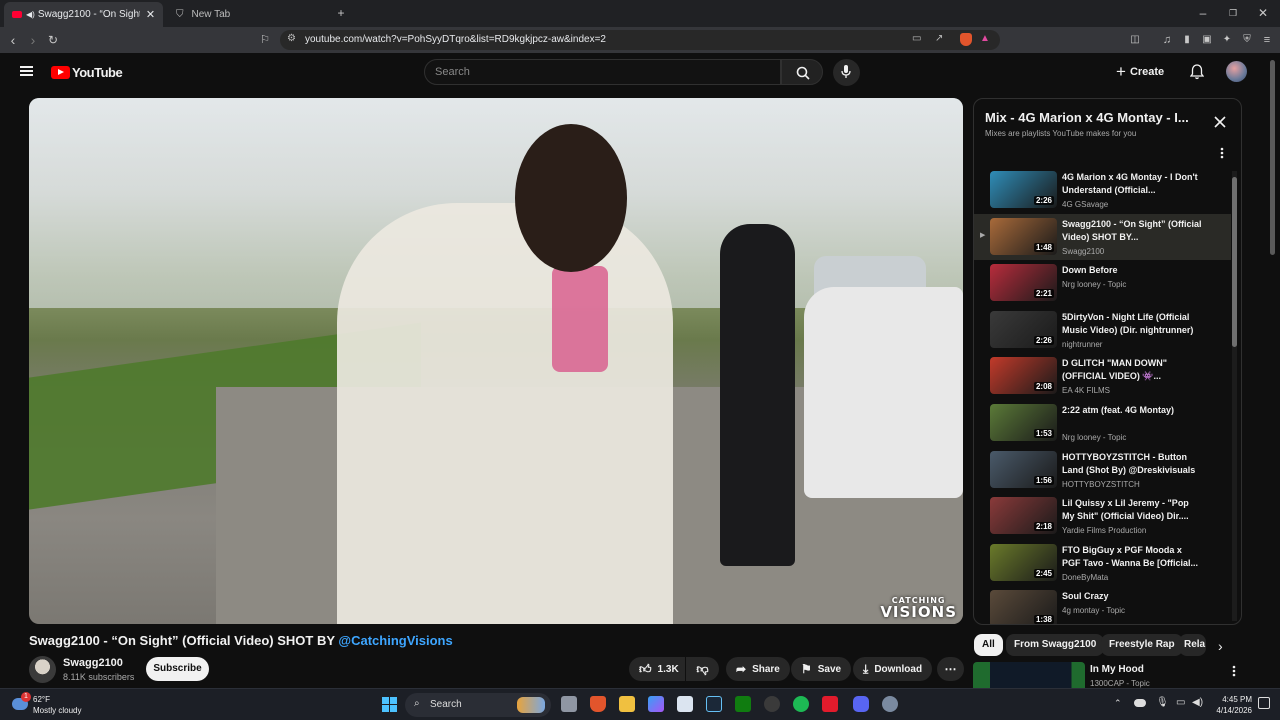 The width and height of the screenshot is (1280, 720). I want to click on account-avatar, so click(1236, 71).